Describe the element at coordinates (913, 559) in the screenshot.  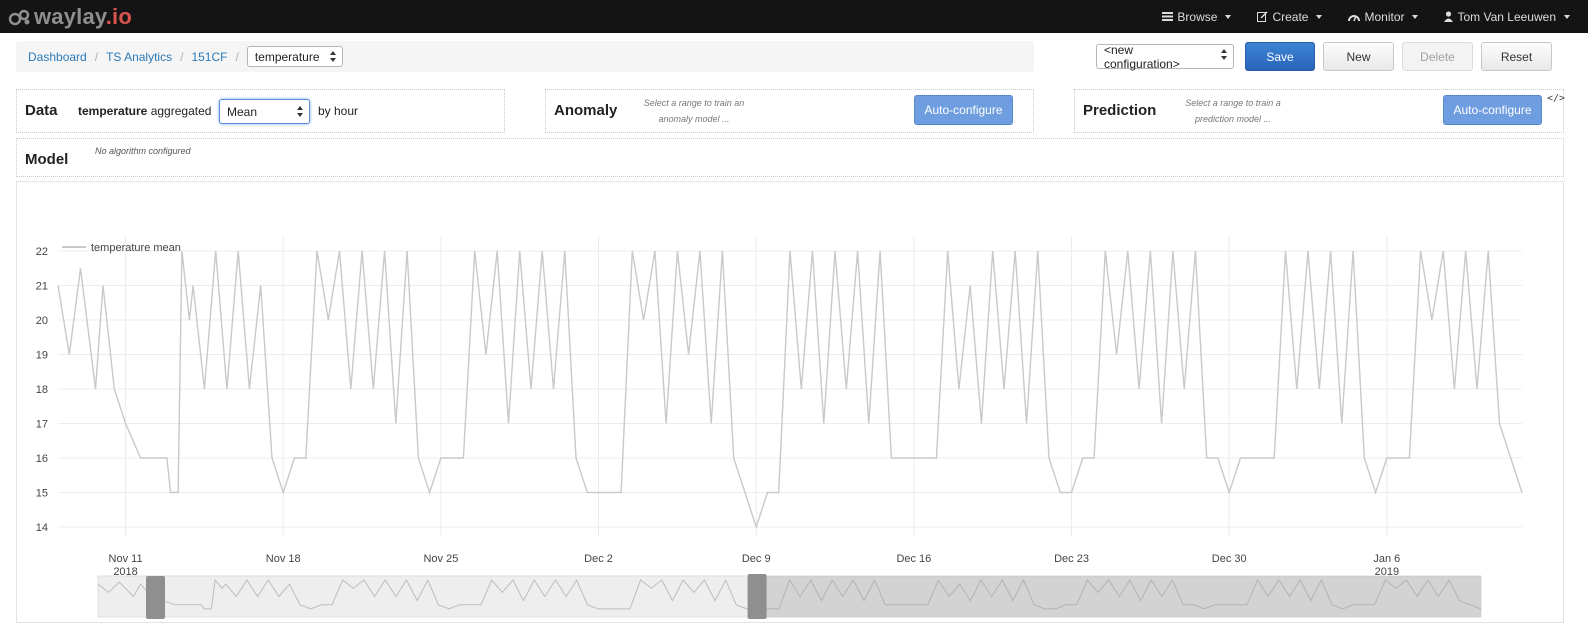
I see `x-tick-label: Dec 16` at that location.